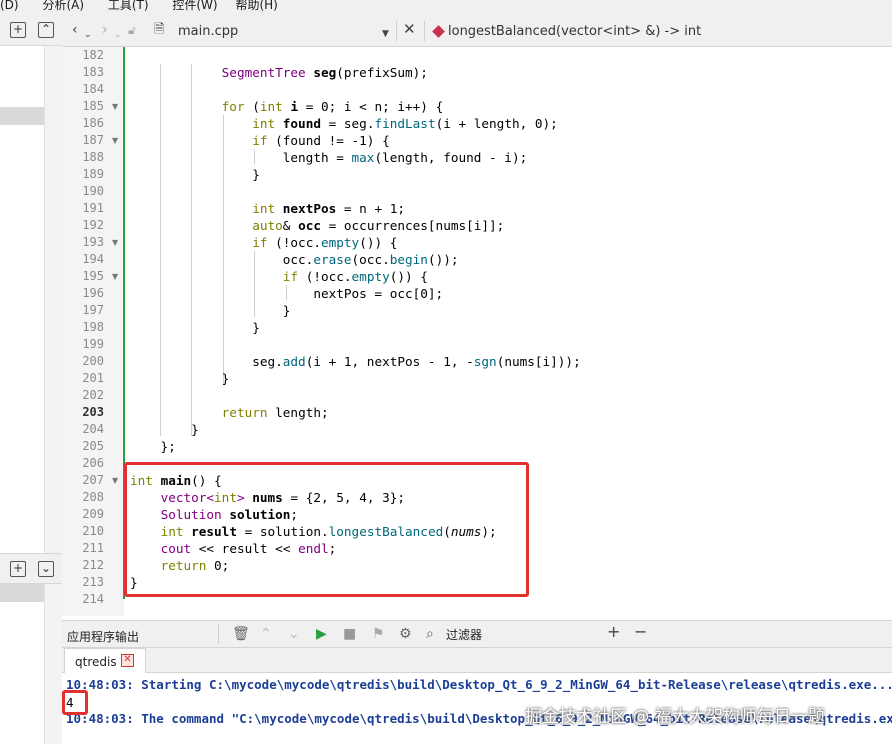 This screenshot has width=892, height=744. I want to click on zoom-in-icon: +, so click(613, 632).